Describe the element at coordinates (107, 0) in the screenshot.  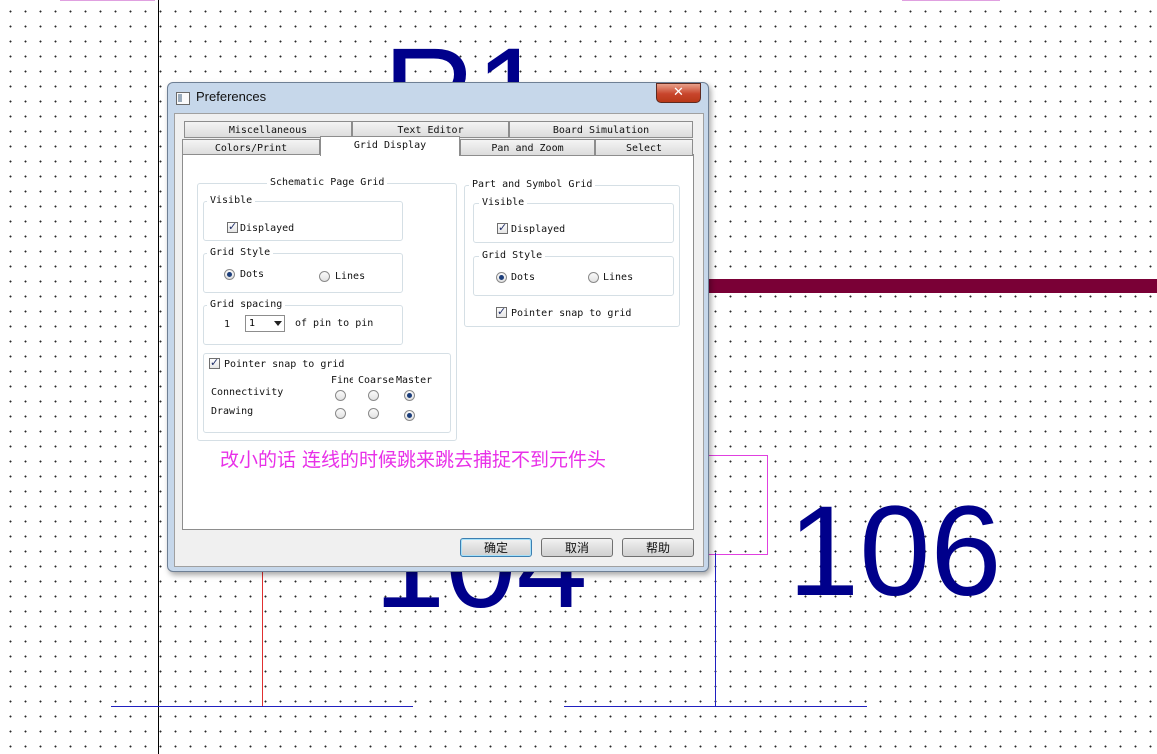
I see `selection-edge-top-left` at that location.